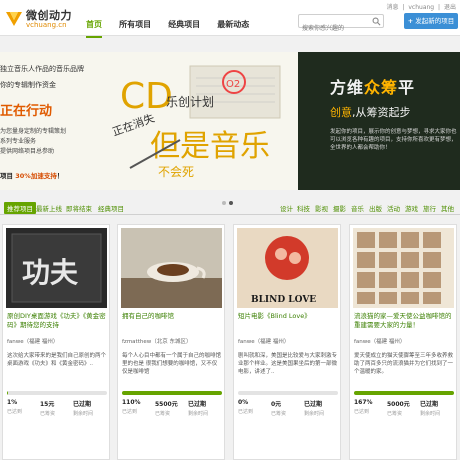 This screenshot has height=460, width=460. What do you see at coordinates (233, 84) in the screenshot?
I see `banner-art-o2: O2` at bounding box center [233, 84].